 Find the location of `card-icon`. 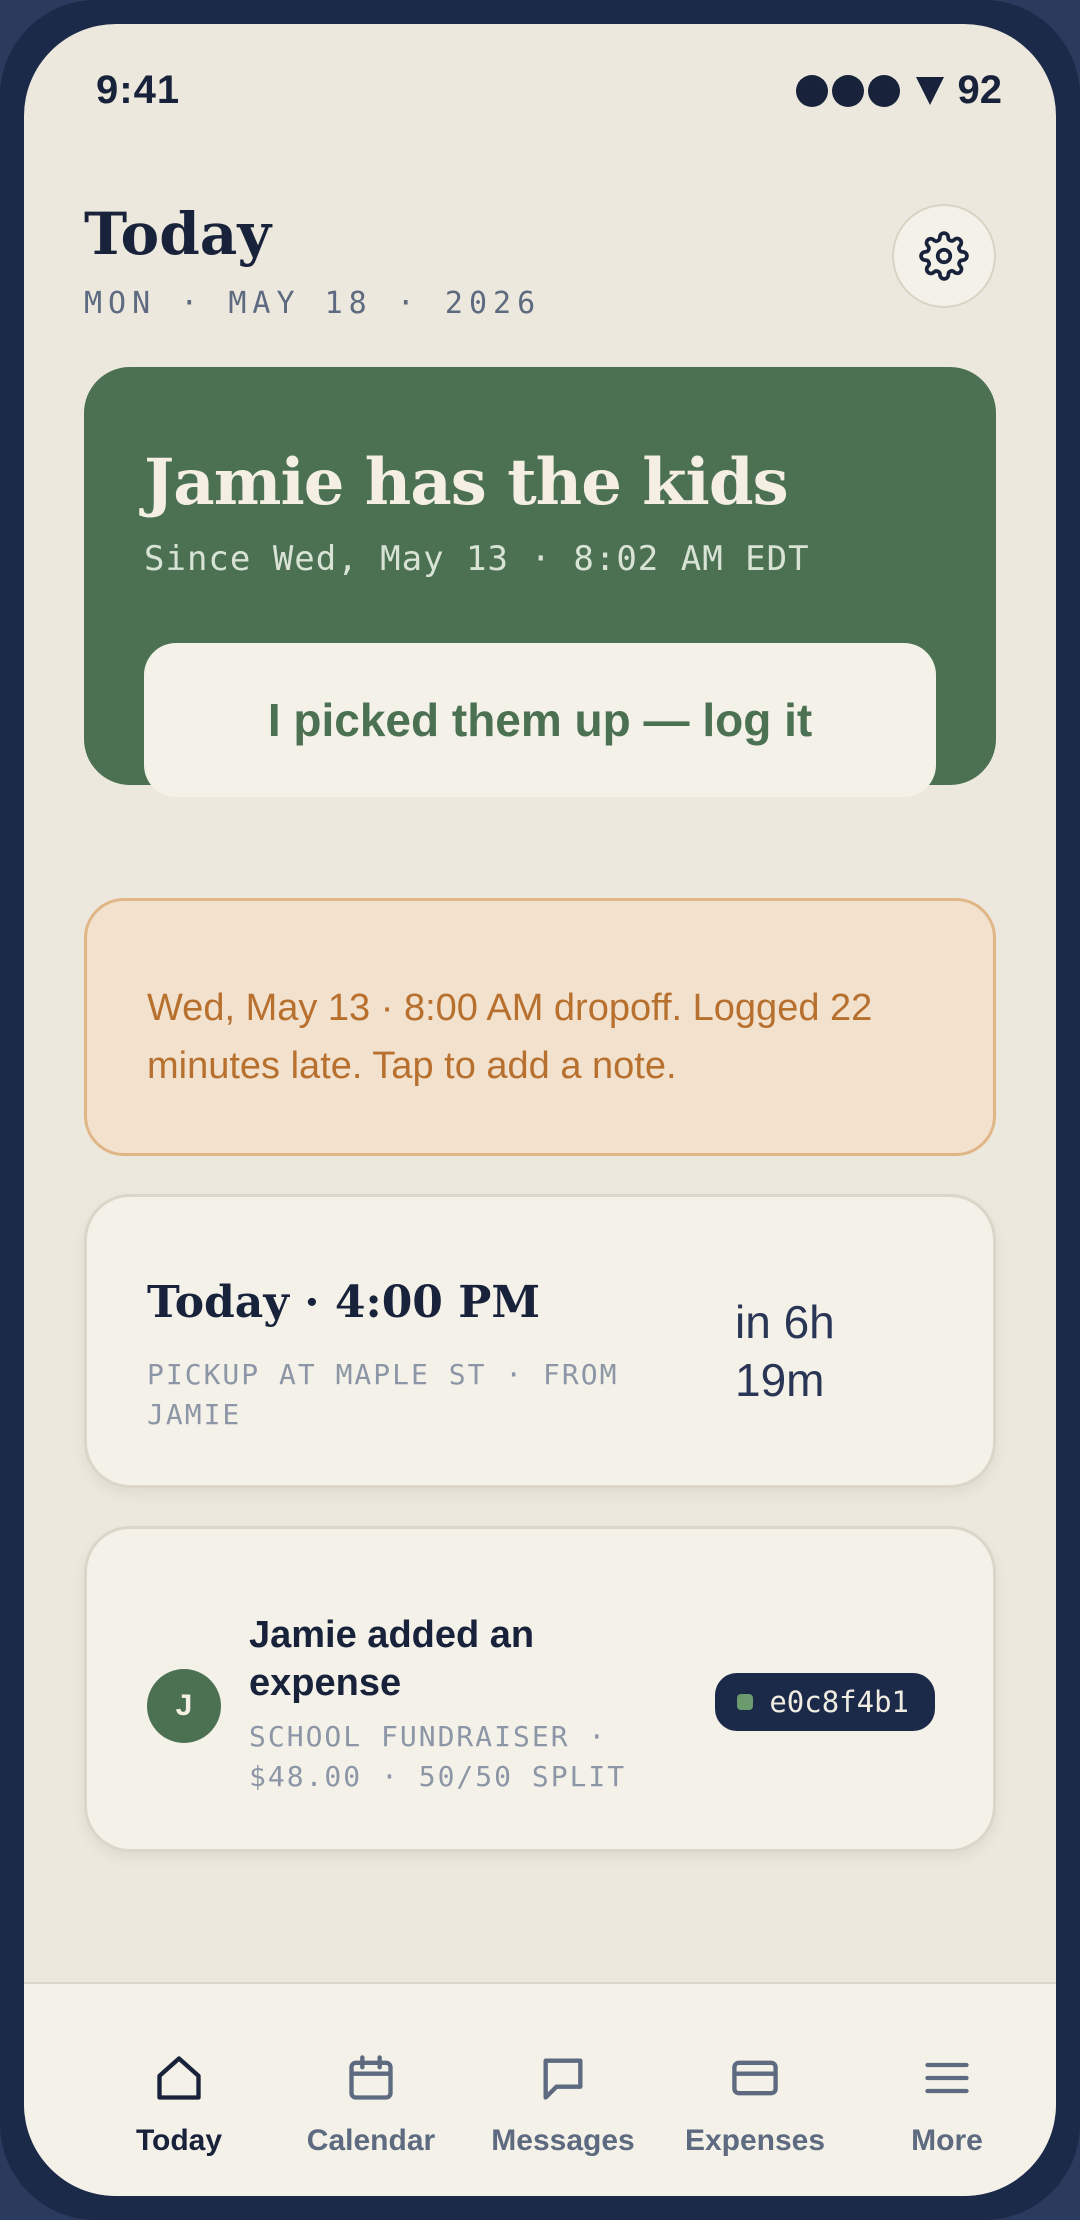

card-icon is located at coordinates (755, 2078).